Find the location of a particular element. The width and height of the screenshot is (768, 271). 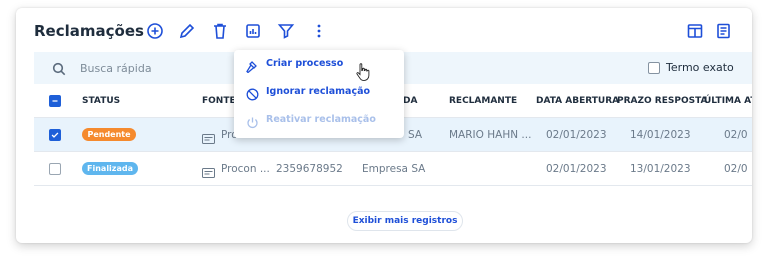

column-header: ÚLTIMA AT is located at coordinates (728, 101).